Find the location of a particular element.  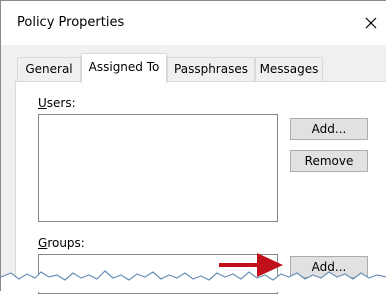

users-label: Users: is located at coordinates (57, 103).